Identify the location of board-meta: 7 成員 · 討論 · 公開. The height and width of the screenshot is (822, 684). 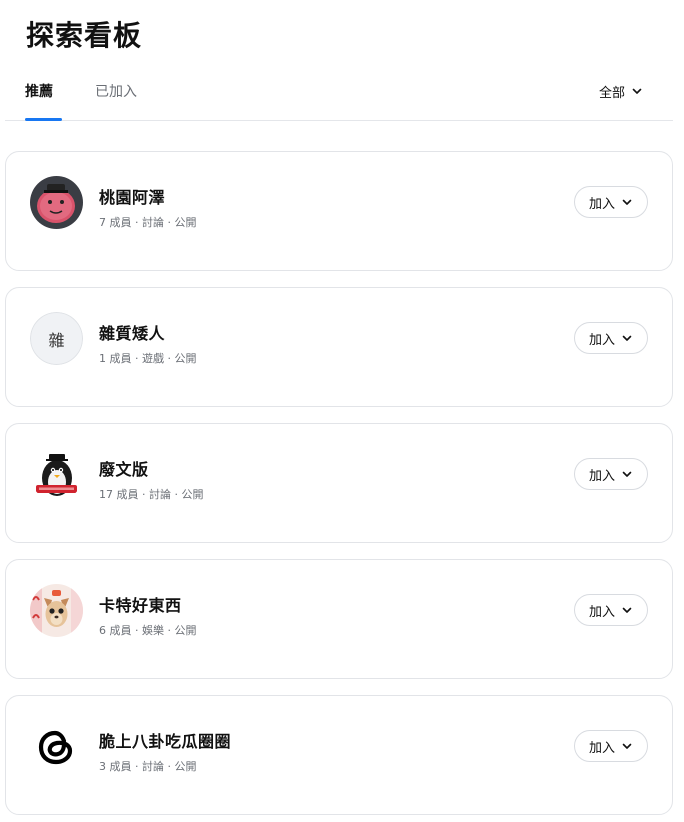
(148, 222).